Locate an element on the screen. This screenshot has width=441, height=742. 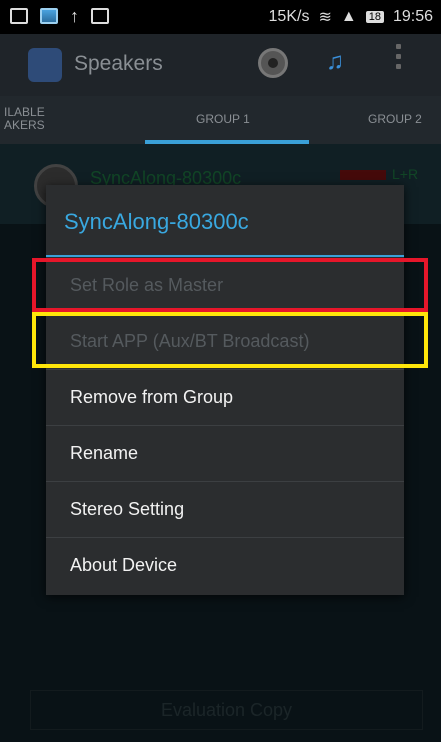
battery-icon: 18 is located at coordinates (374, 17).